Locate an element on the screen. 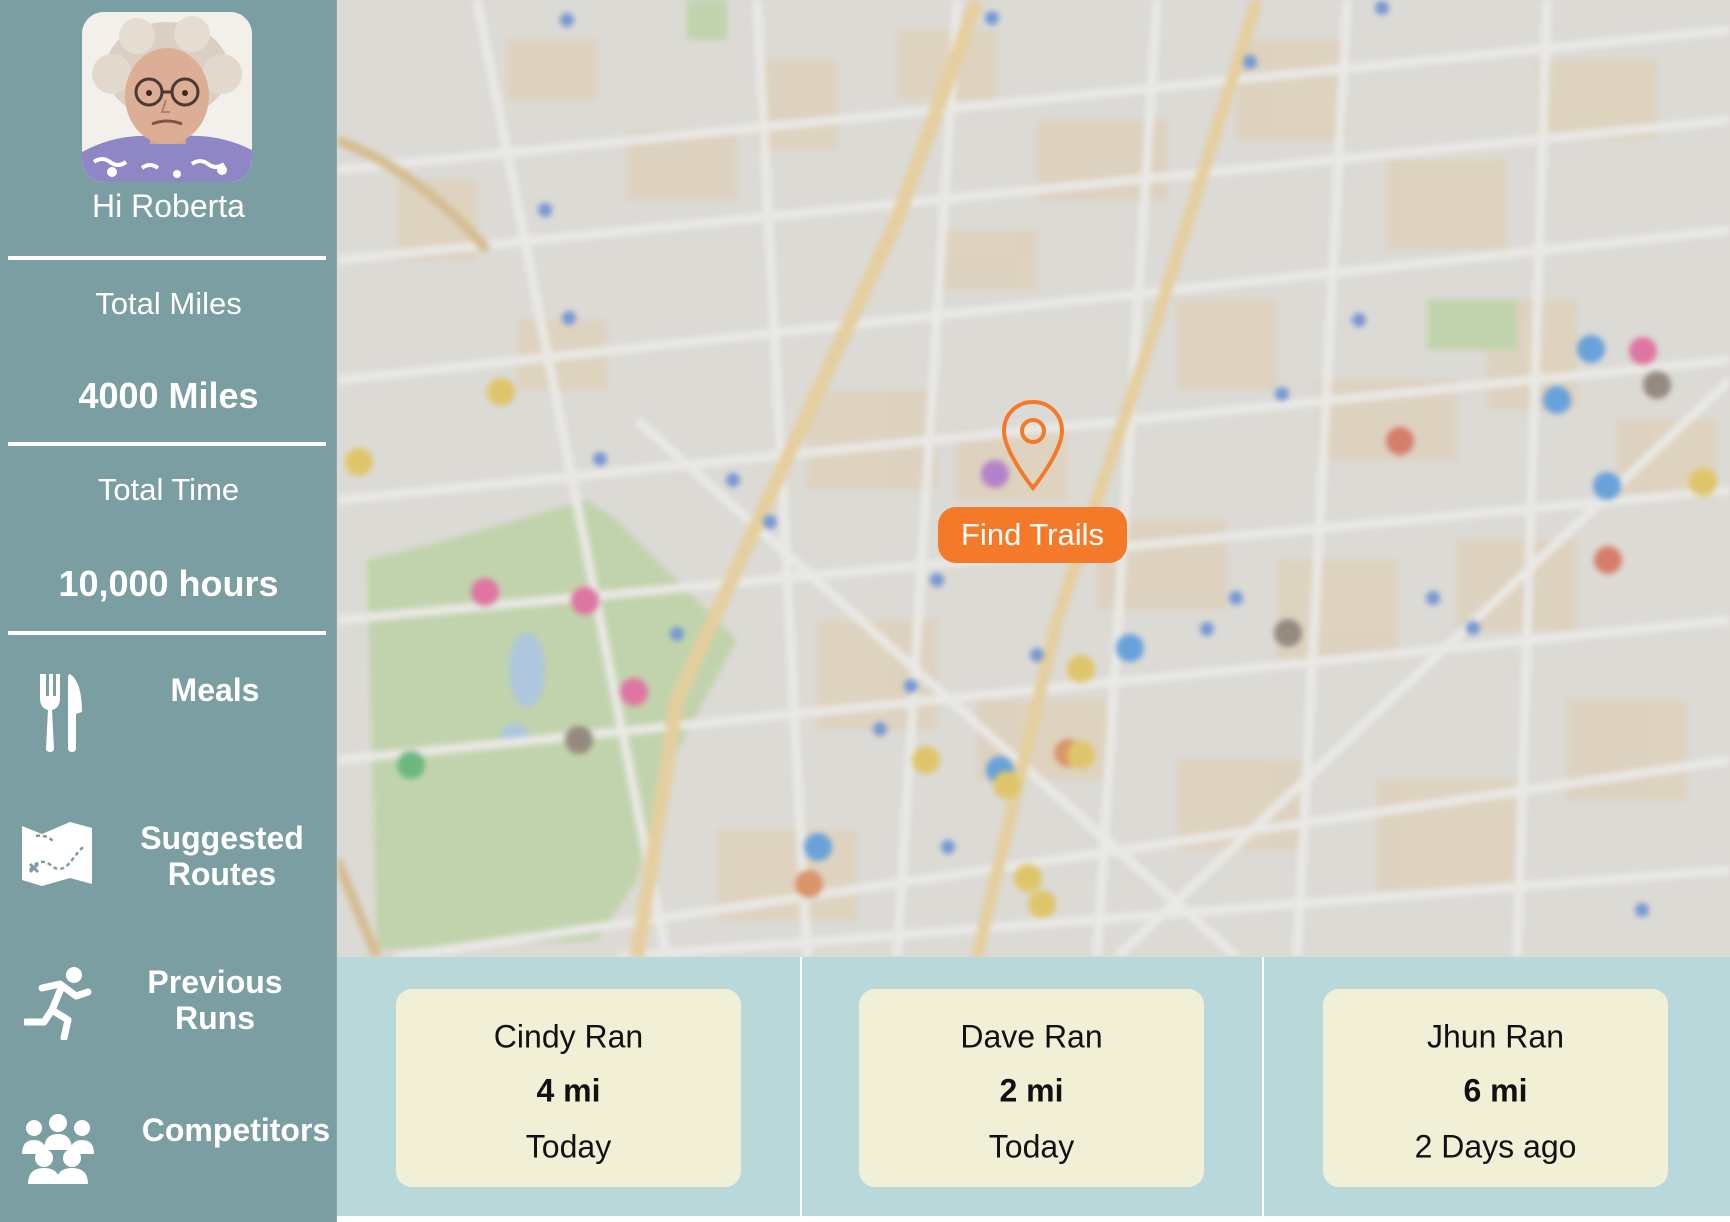  nav-item-previous-runs: Previous Runs is located at coordinates (168, 1001).